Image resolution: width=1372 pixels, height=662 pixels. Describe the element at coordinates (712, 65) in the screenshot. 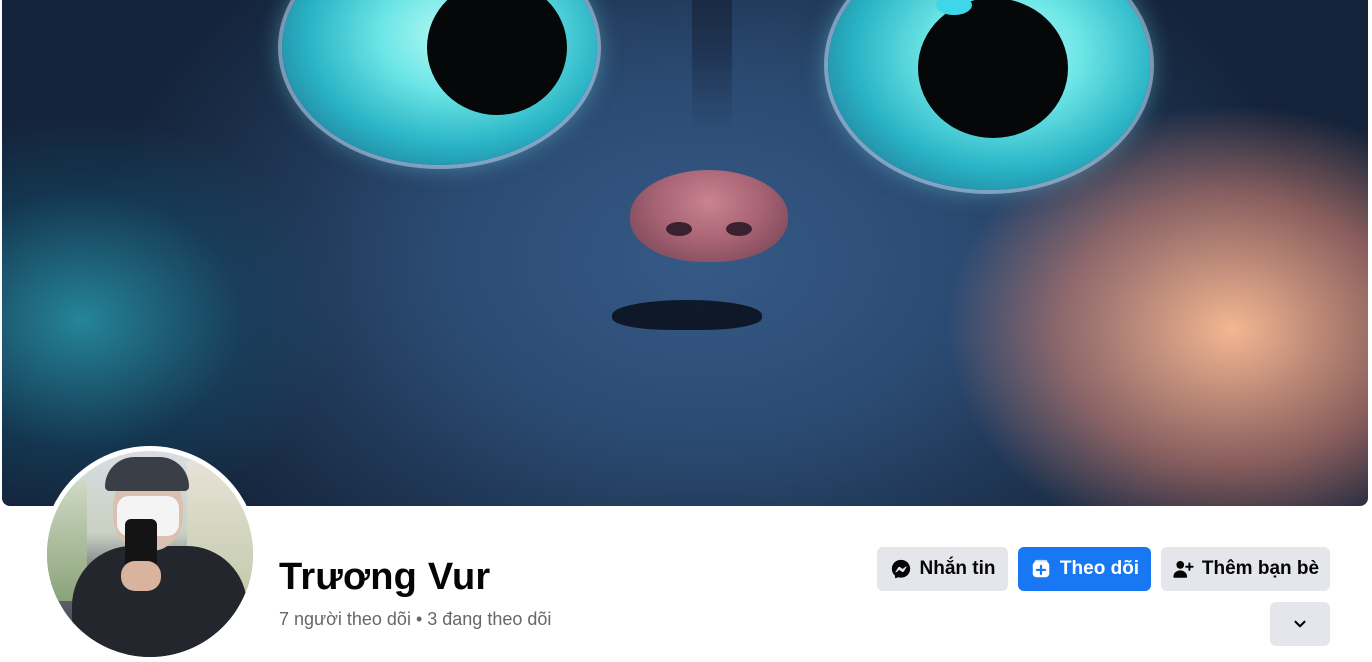

I see `cover-fur-detail` at that location.